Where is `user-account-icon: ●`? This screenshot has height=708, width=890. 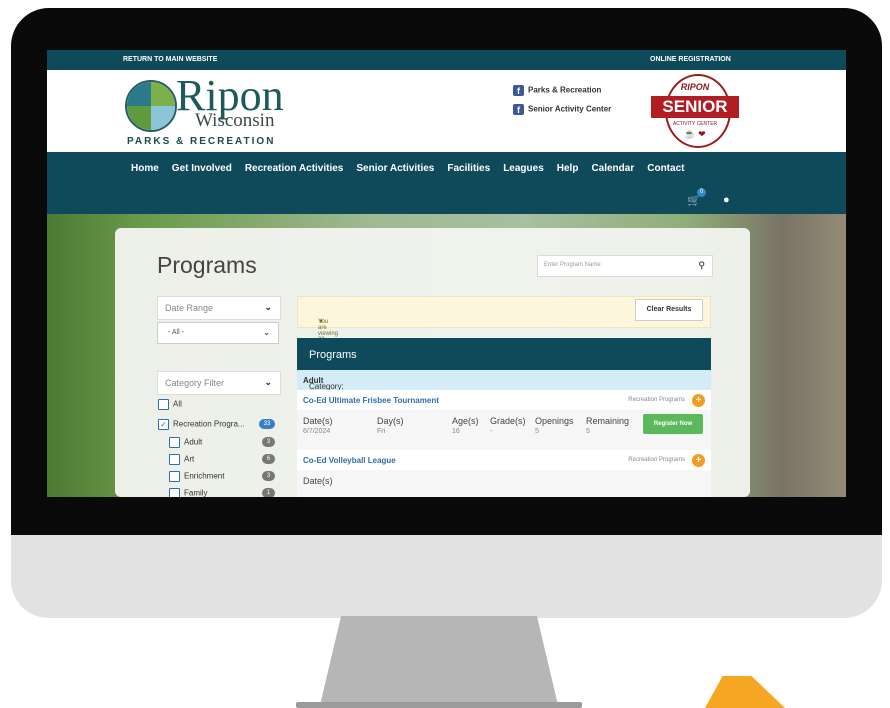
user-account-icon: ● is located at coordinates (726, 200).